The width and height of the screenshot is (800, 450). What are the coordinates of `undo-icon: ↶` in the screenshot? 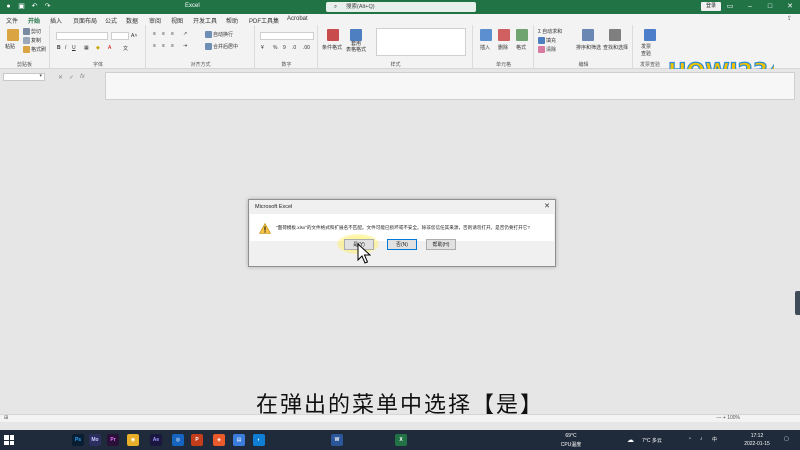 It's located at (34, 6).